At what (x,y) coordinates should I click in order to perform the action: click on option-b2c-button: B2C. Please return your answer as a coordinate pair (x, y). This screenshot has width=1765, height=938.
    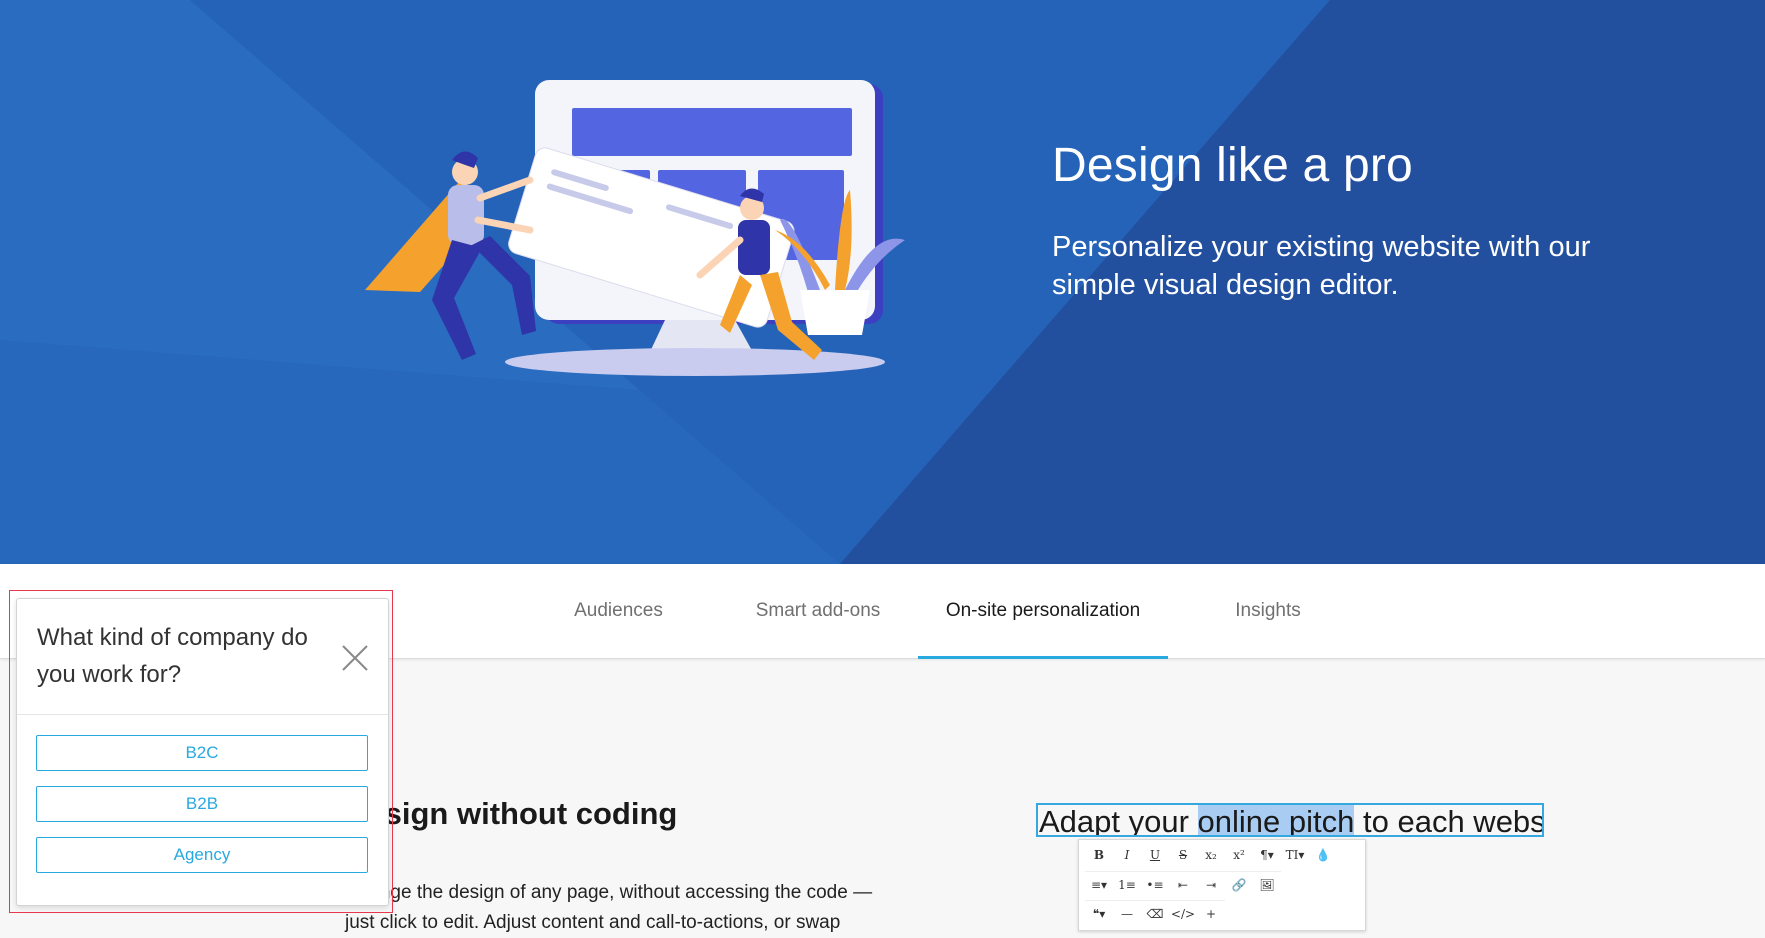
    Looking at the image, I should click on (202, 753).